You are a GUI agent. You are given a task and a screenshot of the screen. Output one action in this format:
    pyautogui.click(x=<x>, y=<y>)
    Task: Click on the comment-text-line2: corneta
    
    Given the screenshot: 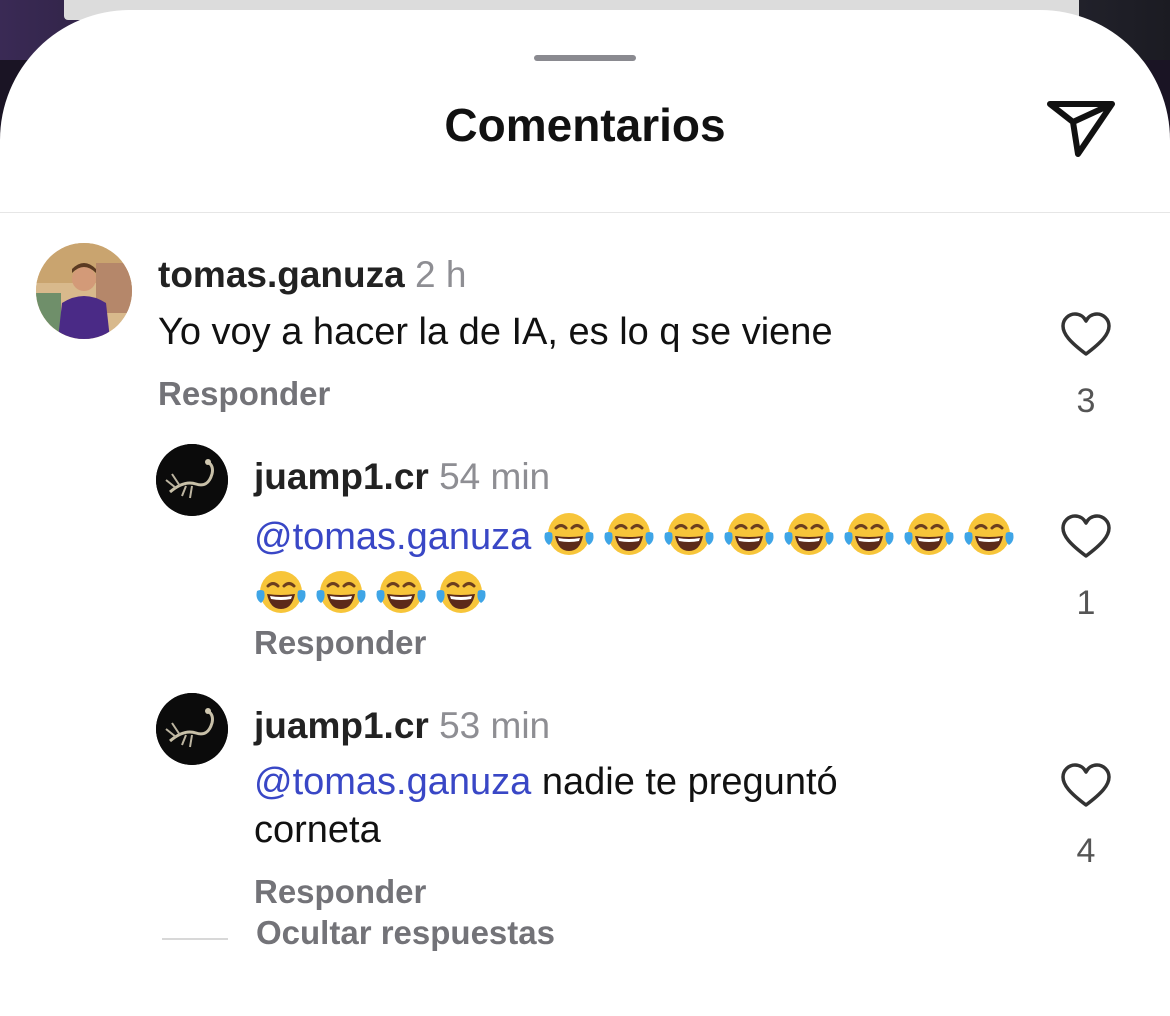 What is the action you would take?
    pyautogui.click(x=317, y=830)
    